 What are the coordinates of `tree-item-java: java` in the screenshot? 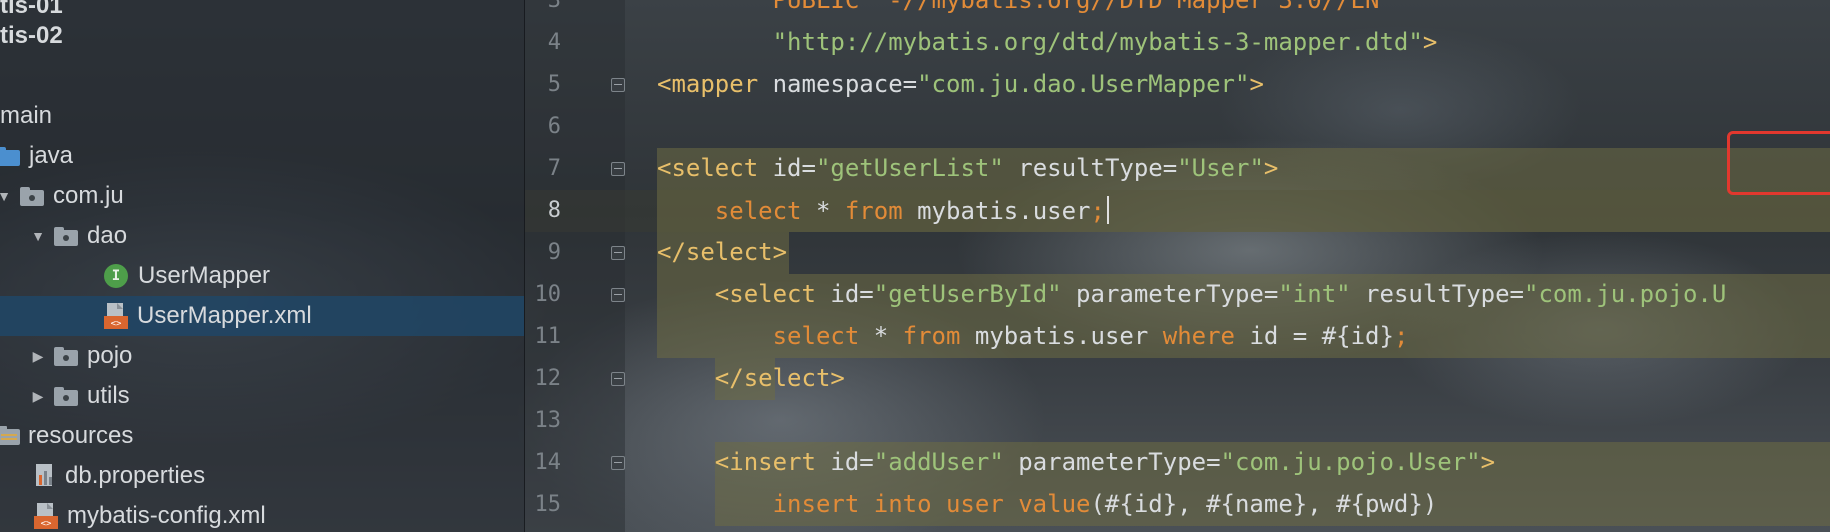 It's located at (262, 156).